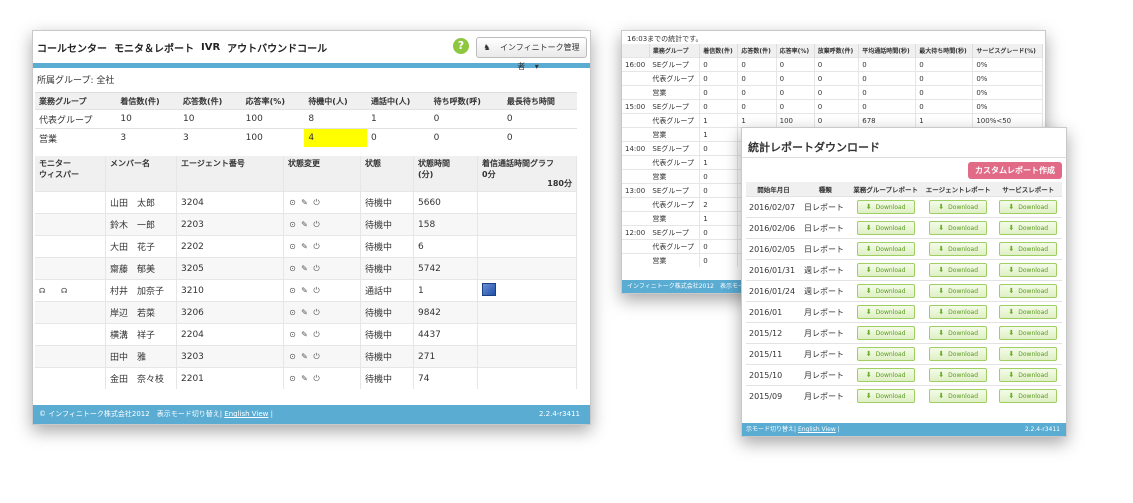 The image size is (1133, 503). Describe the element at coordinates (246, 414) in the screenshot. I see `english-view-link: English View` at that location.